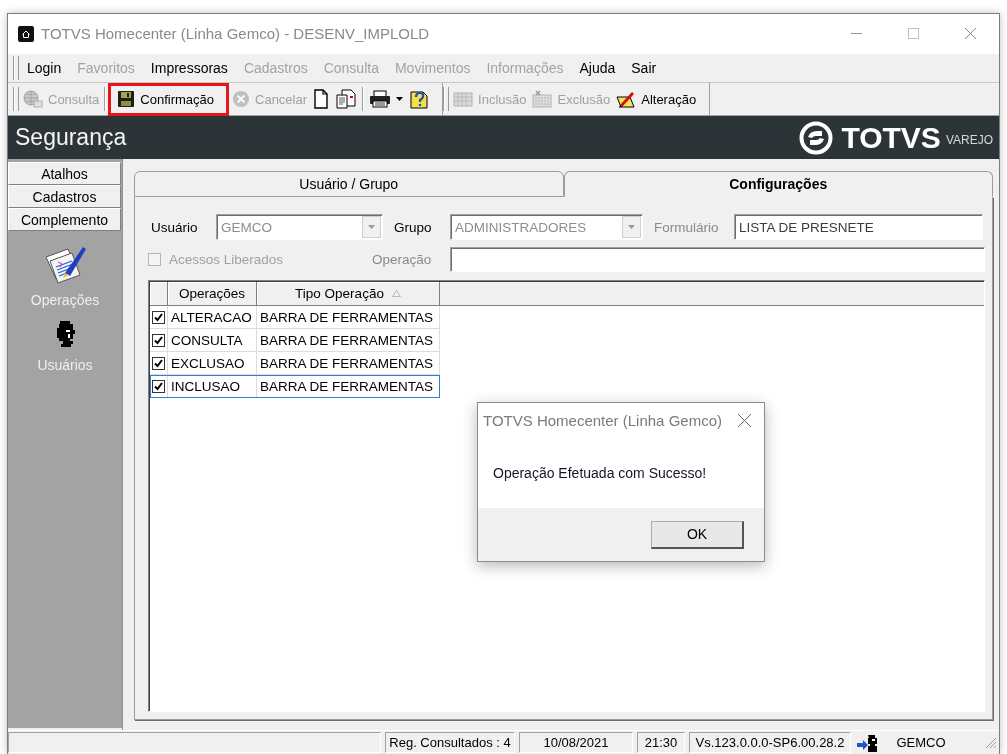 Image resolution: width=1007 pixels, height=754 pixels. What do you see at coordinates (603, 420) in the screenshot?
I see `dialog-title: TOTVS Homecenter (Linha Gemco)` at bounding box center [603, 420].